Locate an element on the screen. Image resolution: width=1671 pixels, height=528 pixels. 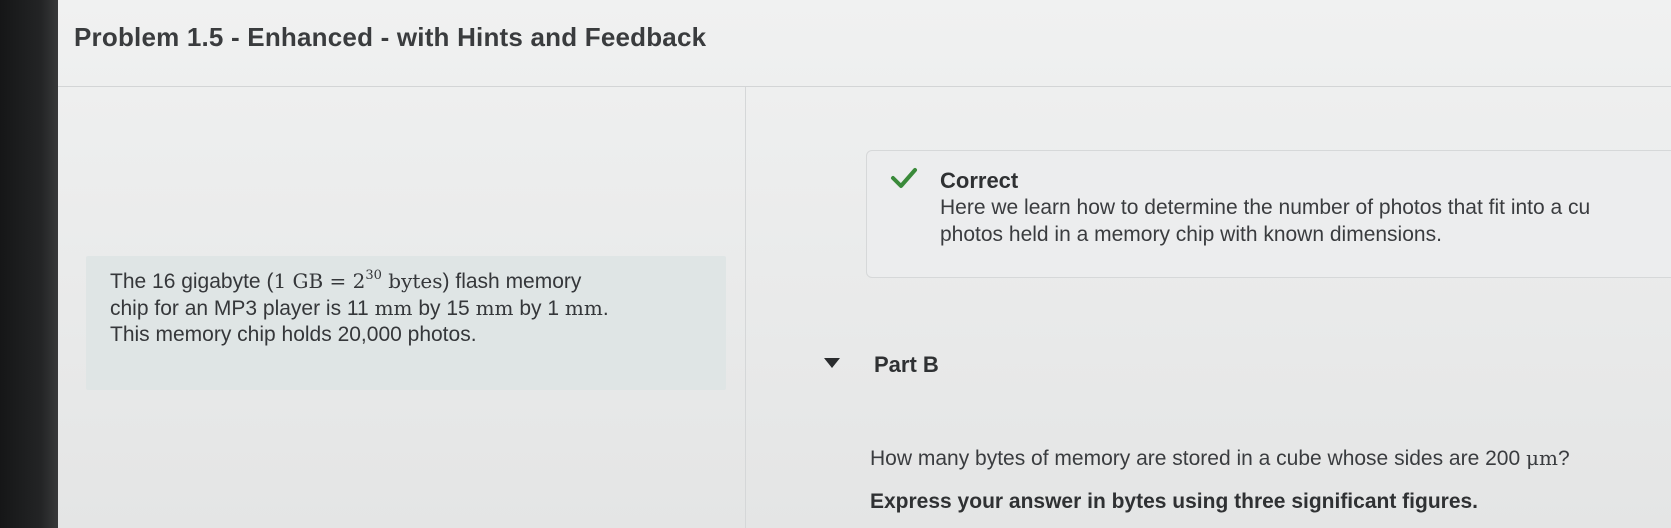
exponent: 30 is located at coordinates (373, 275).